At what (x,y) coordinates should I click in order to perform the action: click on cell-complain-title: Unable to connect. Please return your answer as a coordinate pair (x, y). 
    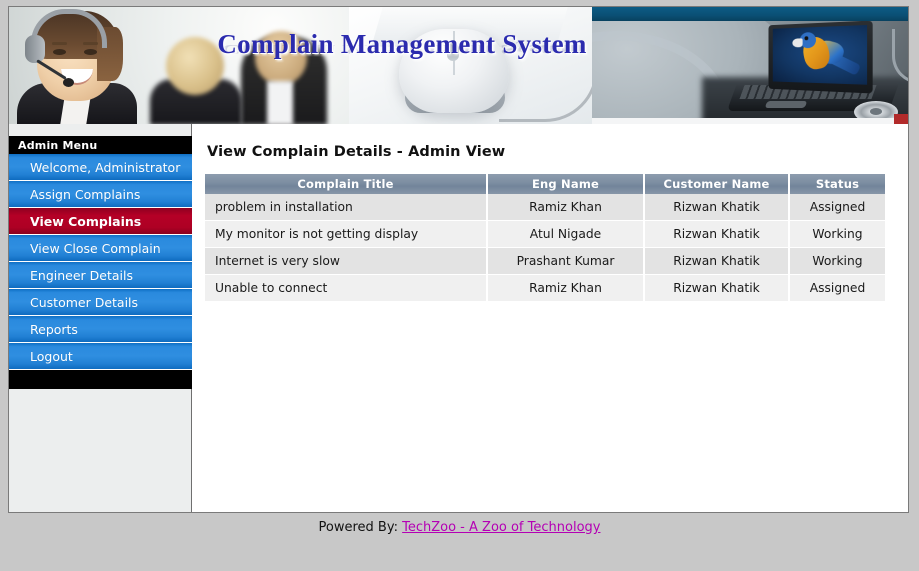
    Looking at the image, I should click on (346, 288).